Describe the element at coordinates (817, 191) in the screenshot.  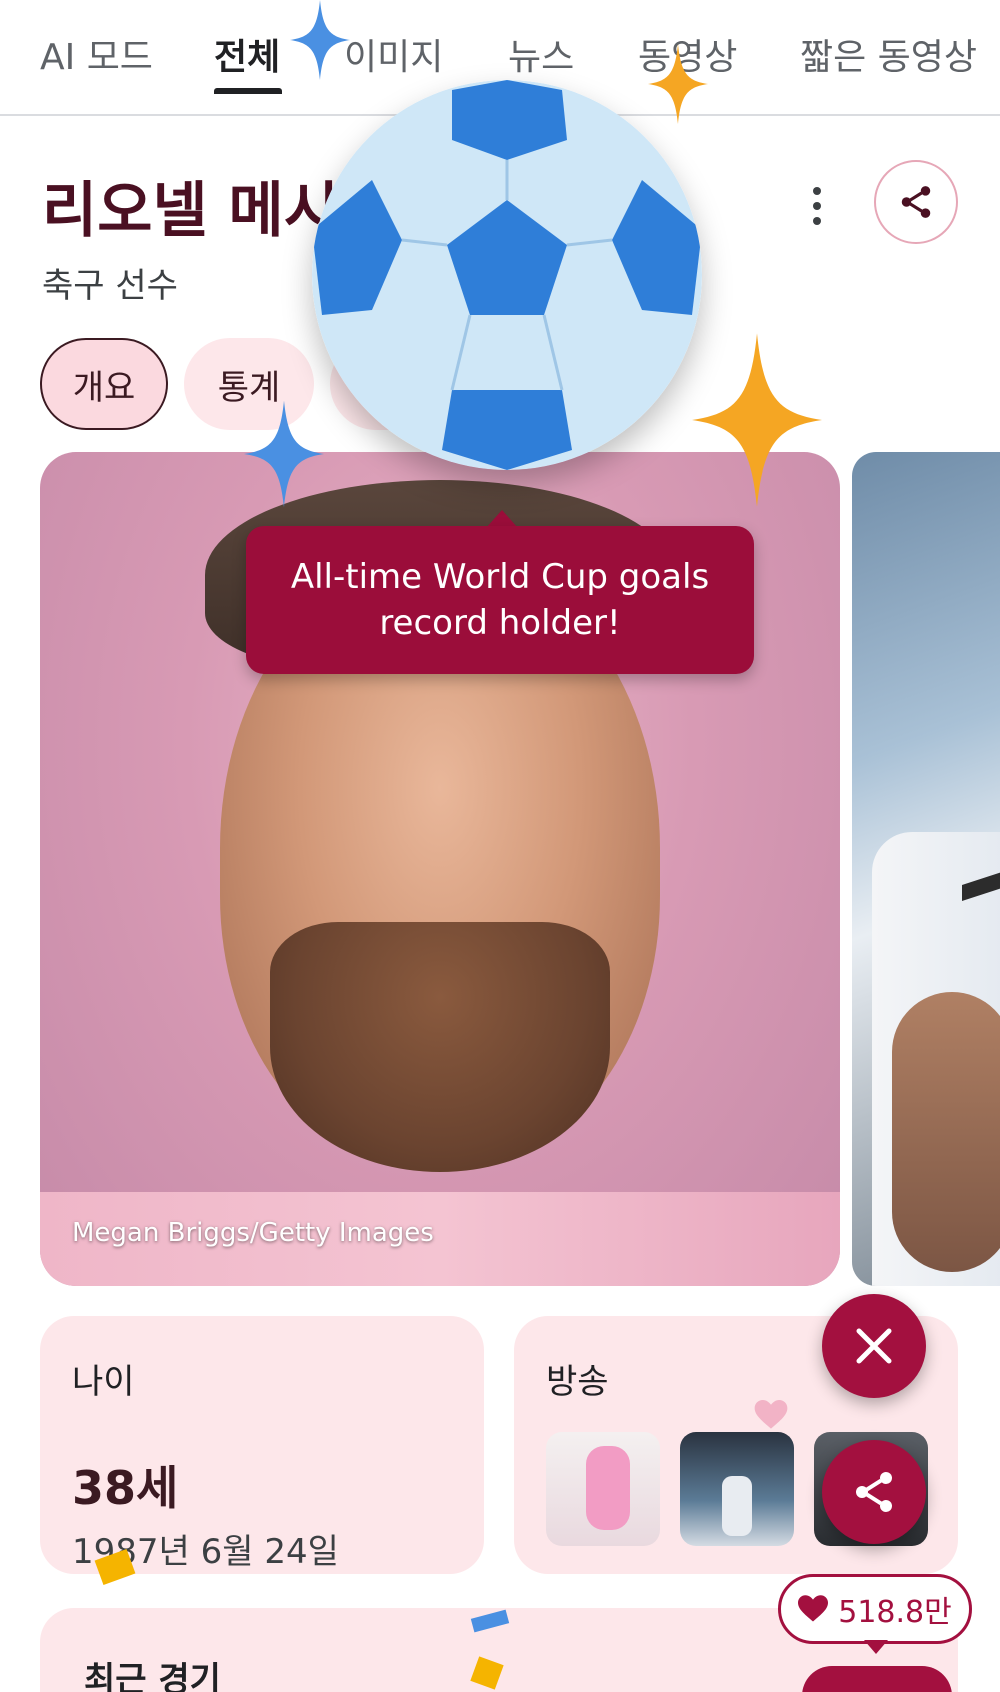
I see `more-vert-icon` at that location.